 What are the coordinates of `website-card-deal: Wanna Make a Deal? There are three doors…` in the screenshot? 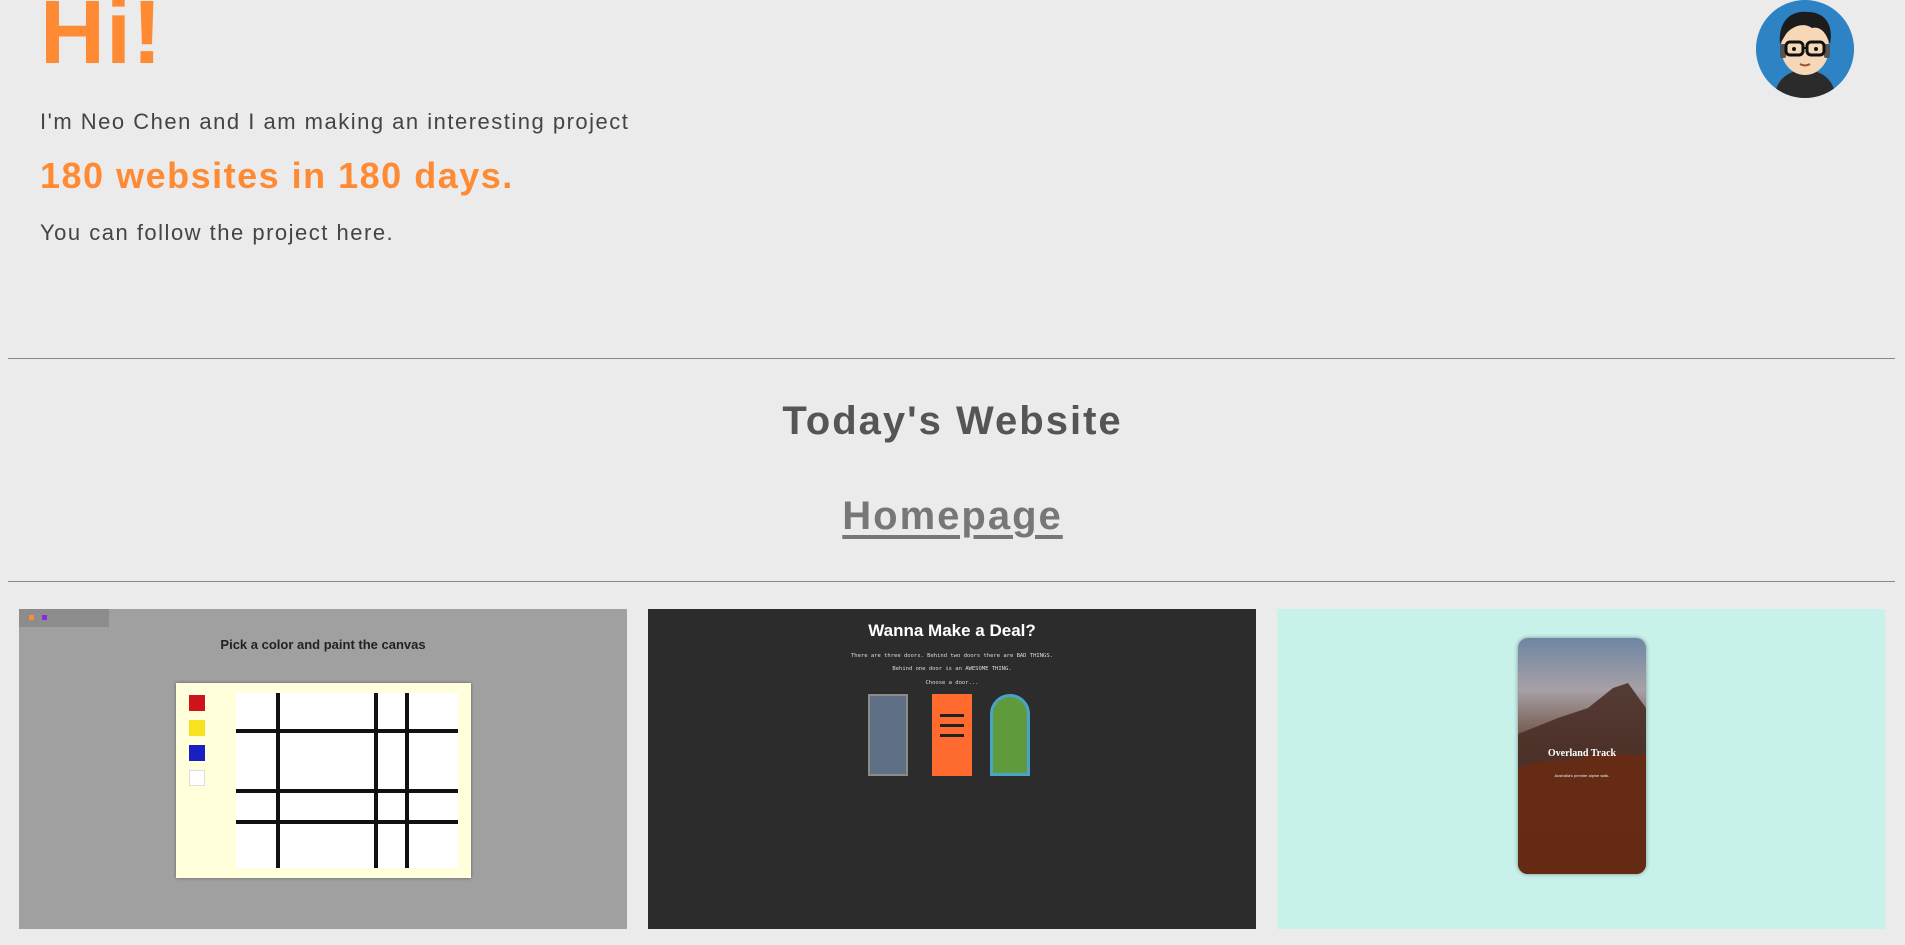 It's located at (952, 769).